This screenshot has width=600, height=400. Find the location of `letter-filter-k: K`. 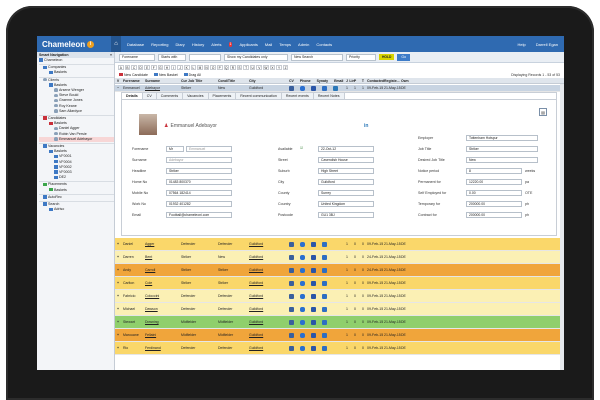

letter-filter-k: K is located at coordinates (186, 67).